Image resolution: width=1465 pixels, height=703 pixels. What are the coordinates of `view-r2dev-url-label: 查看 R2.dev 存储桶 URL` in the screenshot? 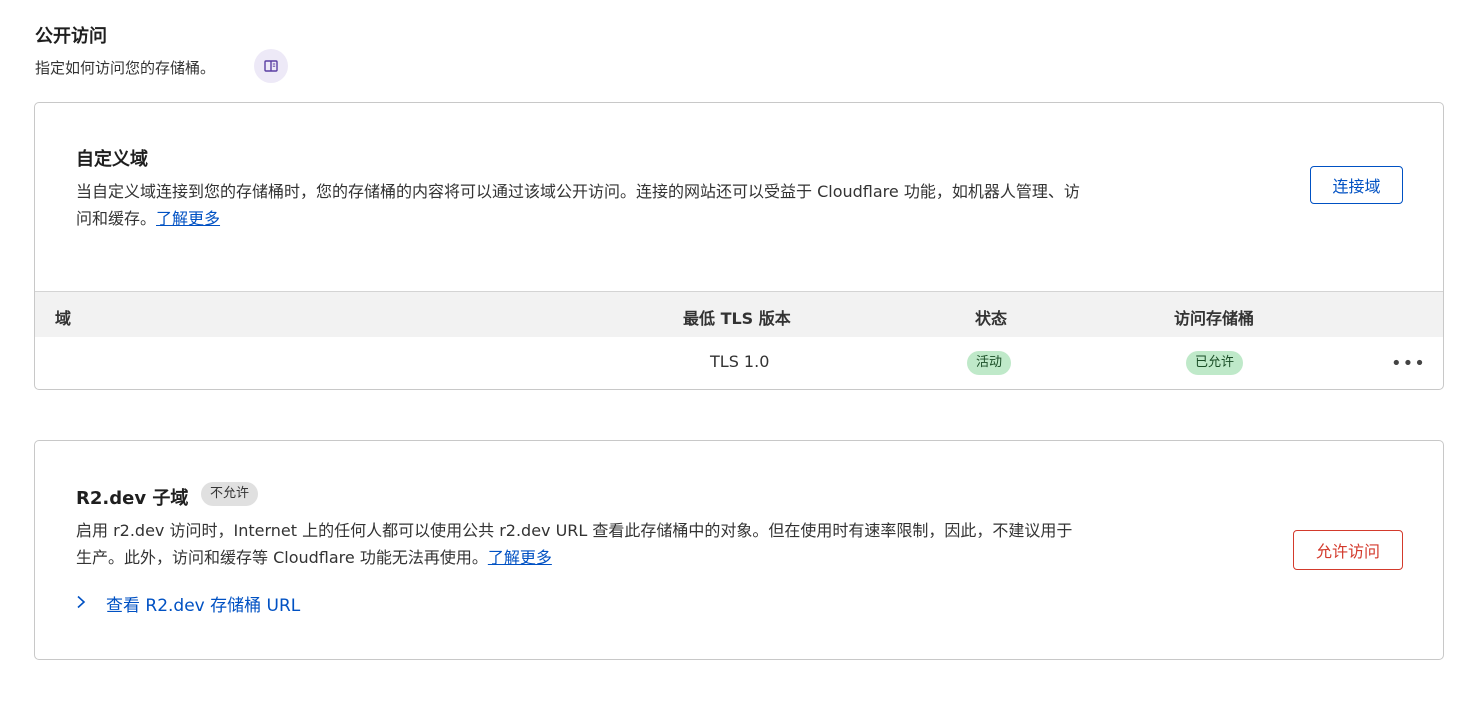 It's located at (203, 606).